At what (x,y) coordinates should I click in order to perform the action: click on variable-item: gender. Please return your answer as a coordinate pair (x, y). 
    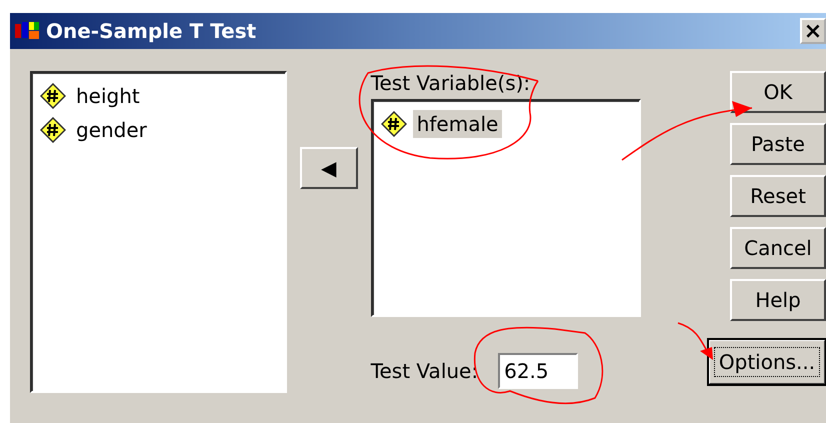
    Looking at the image, I should click on (111, 130).